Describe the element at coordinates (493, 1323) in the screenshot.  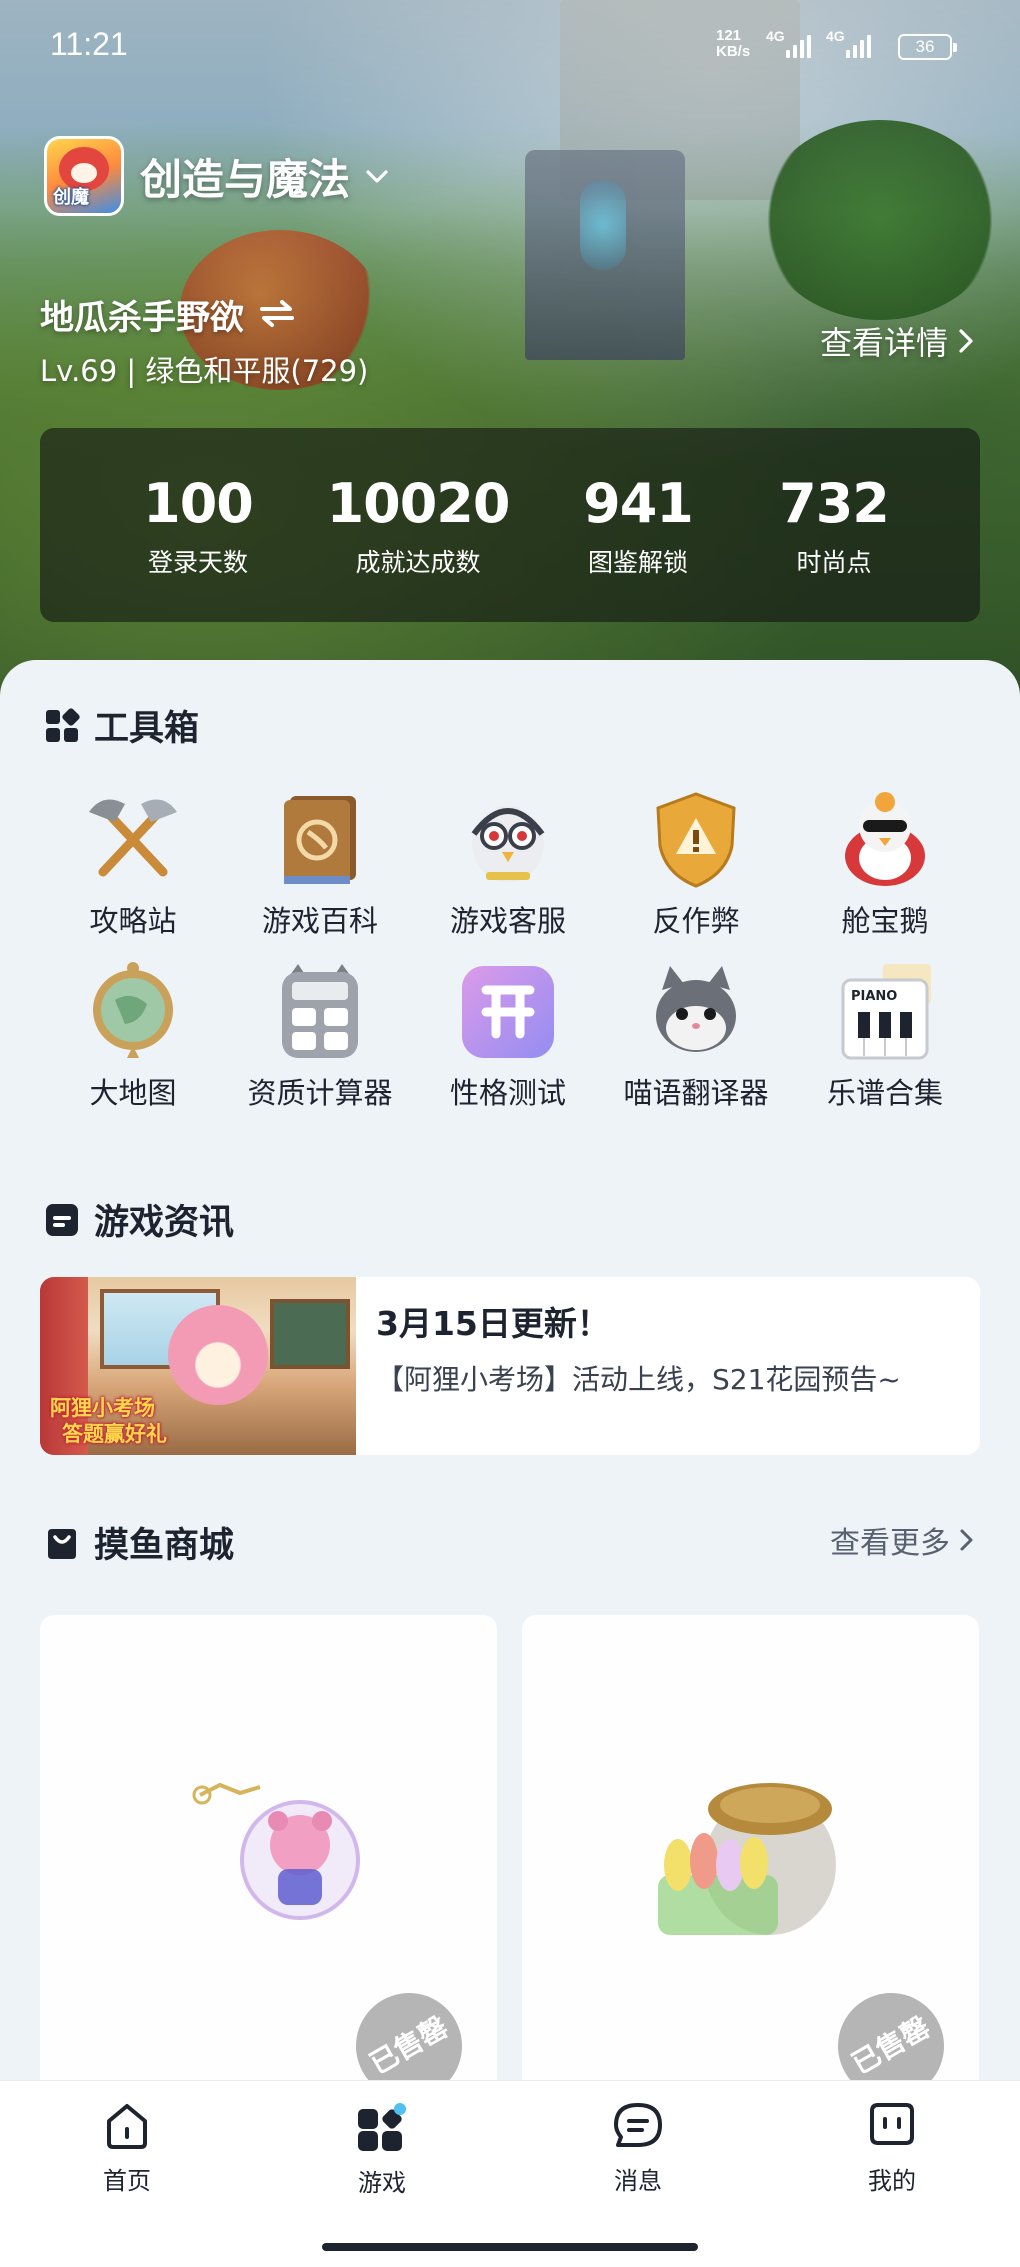
I see `news-headline: 3月15日更新！` at that location.